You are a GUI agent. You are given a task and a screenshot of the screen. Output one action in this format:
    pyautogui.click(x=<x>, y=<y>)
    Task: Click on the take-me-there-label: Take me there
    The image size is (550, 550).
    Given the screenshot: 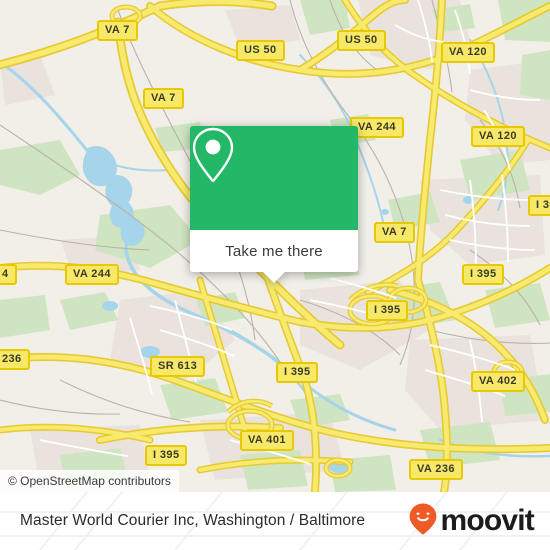 What is the action you would take?
    pyautogui.click(x=274, y=251)
    